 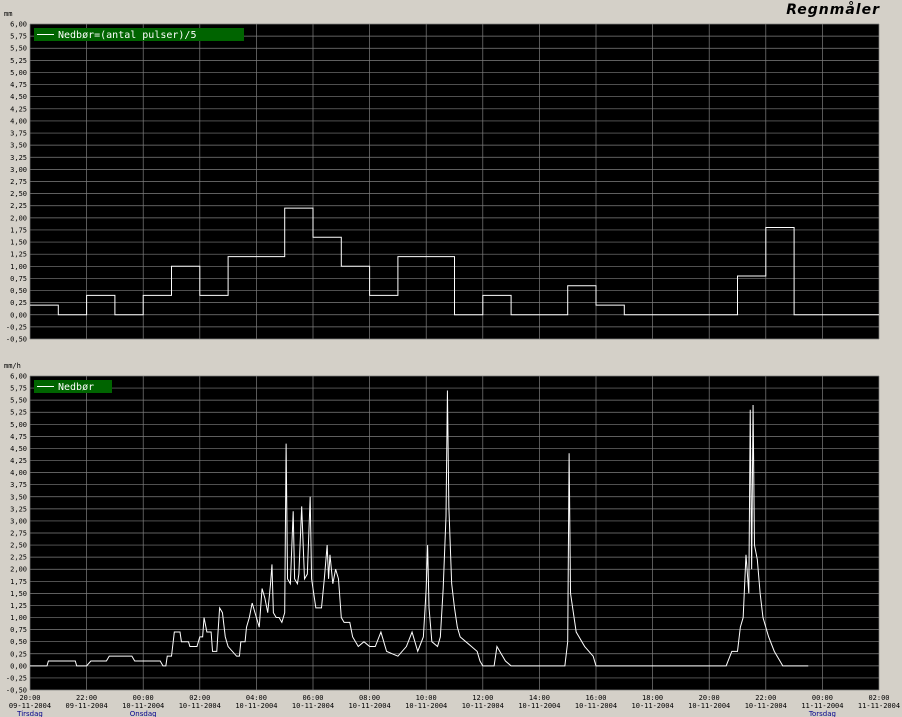 I want to click on x-tick-time: 08:00, so click(x=369, y=698).